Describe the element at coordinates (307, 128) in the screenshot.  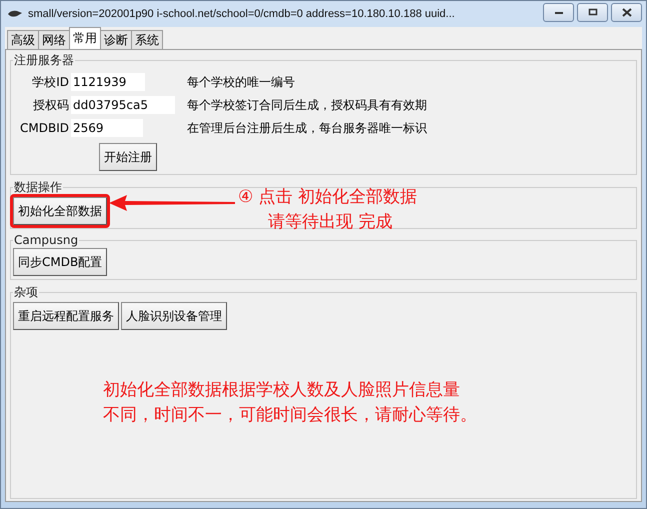
I see `field-hint: 在管理后台注册后生成，每台服务器唯一标识` at that location.